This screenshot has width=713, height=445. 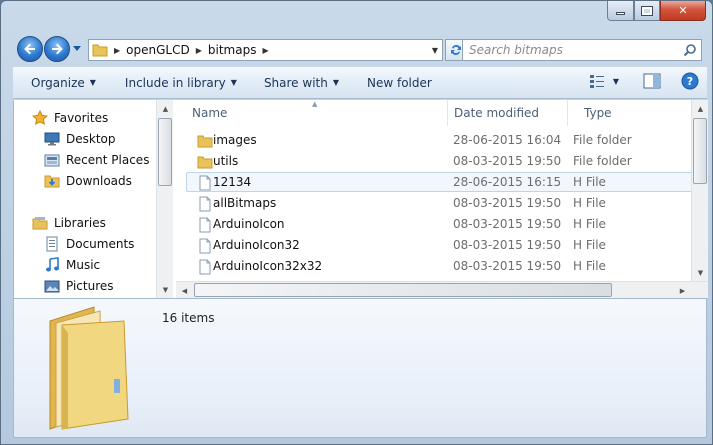 What do you see at coordinates (652, 81) in the screenshot?
I see `preview-pane-icon` at bounding box center [652, 81].